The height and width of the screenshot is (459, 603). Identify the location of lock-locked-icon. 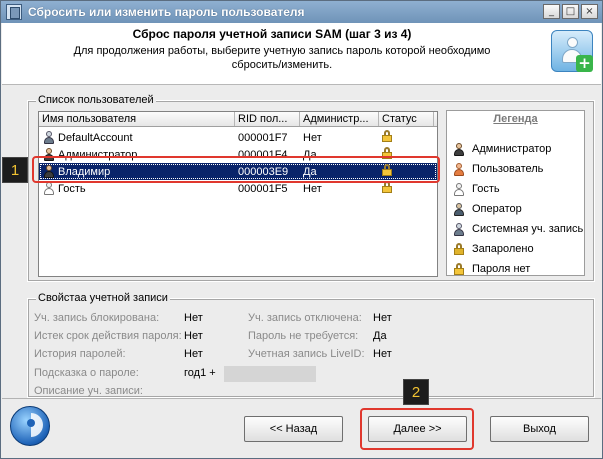
(459, 249).